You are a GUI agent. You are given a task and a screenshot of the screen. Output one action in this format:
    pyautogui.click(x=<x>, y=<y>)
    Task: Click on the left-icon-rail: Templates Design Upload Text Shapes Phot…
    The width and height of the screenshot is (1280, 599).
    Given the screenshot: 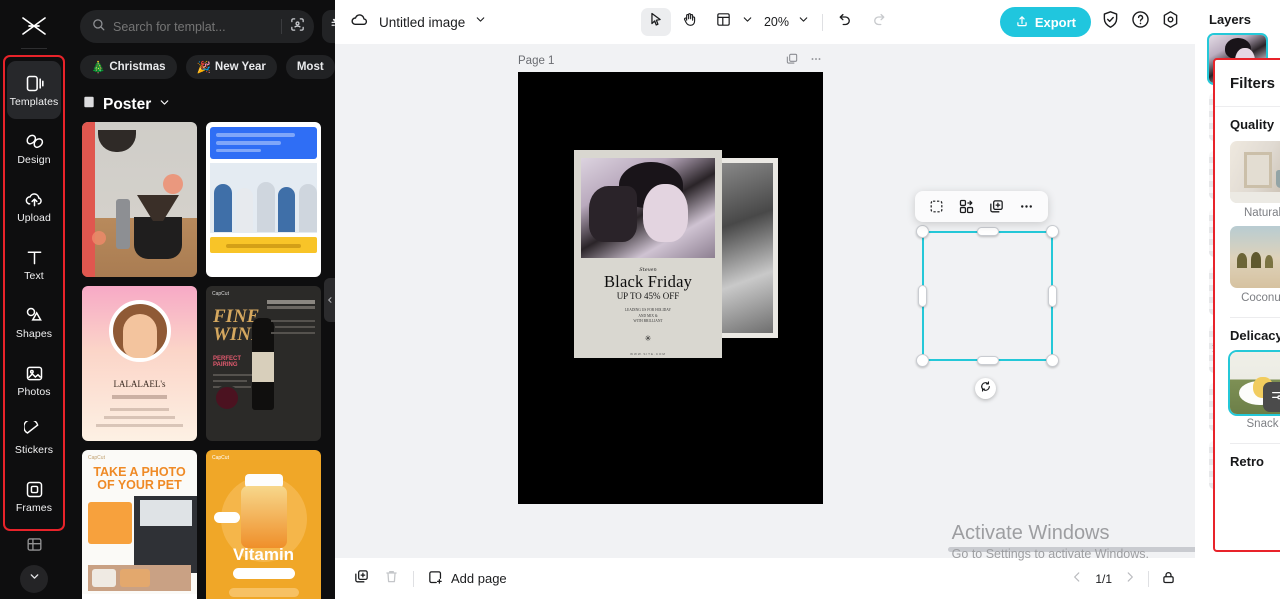 What is the action you would take?
    pyautogui.click(x=34, y=299)
    